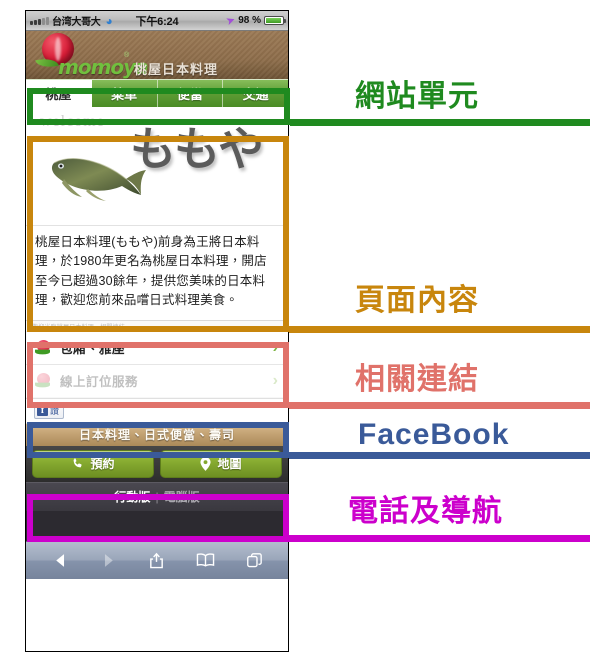 The width and height of the screenshot is (600, 662). I want to click on list-item: 線上訂位服務 ›, so click(157, 381).